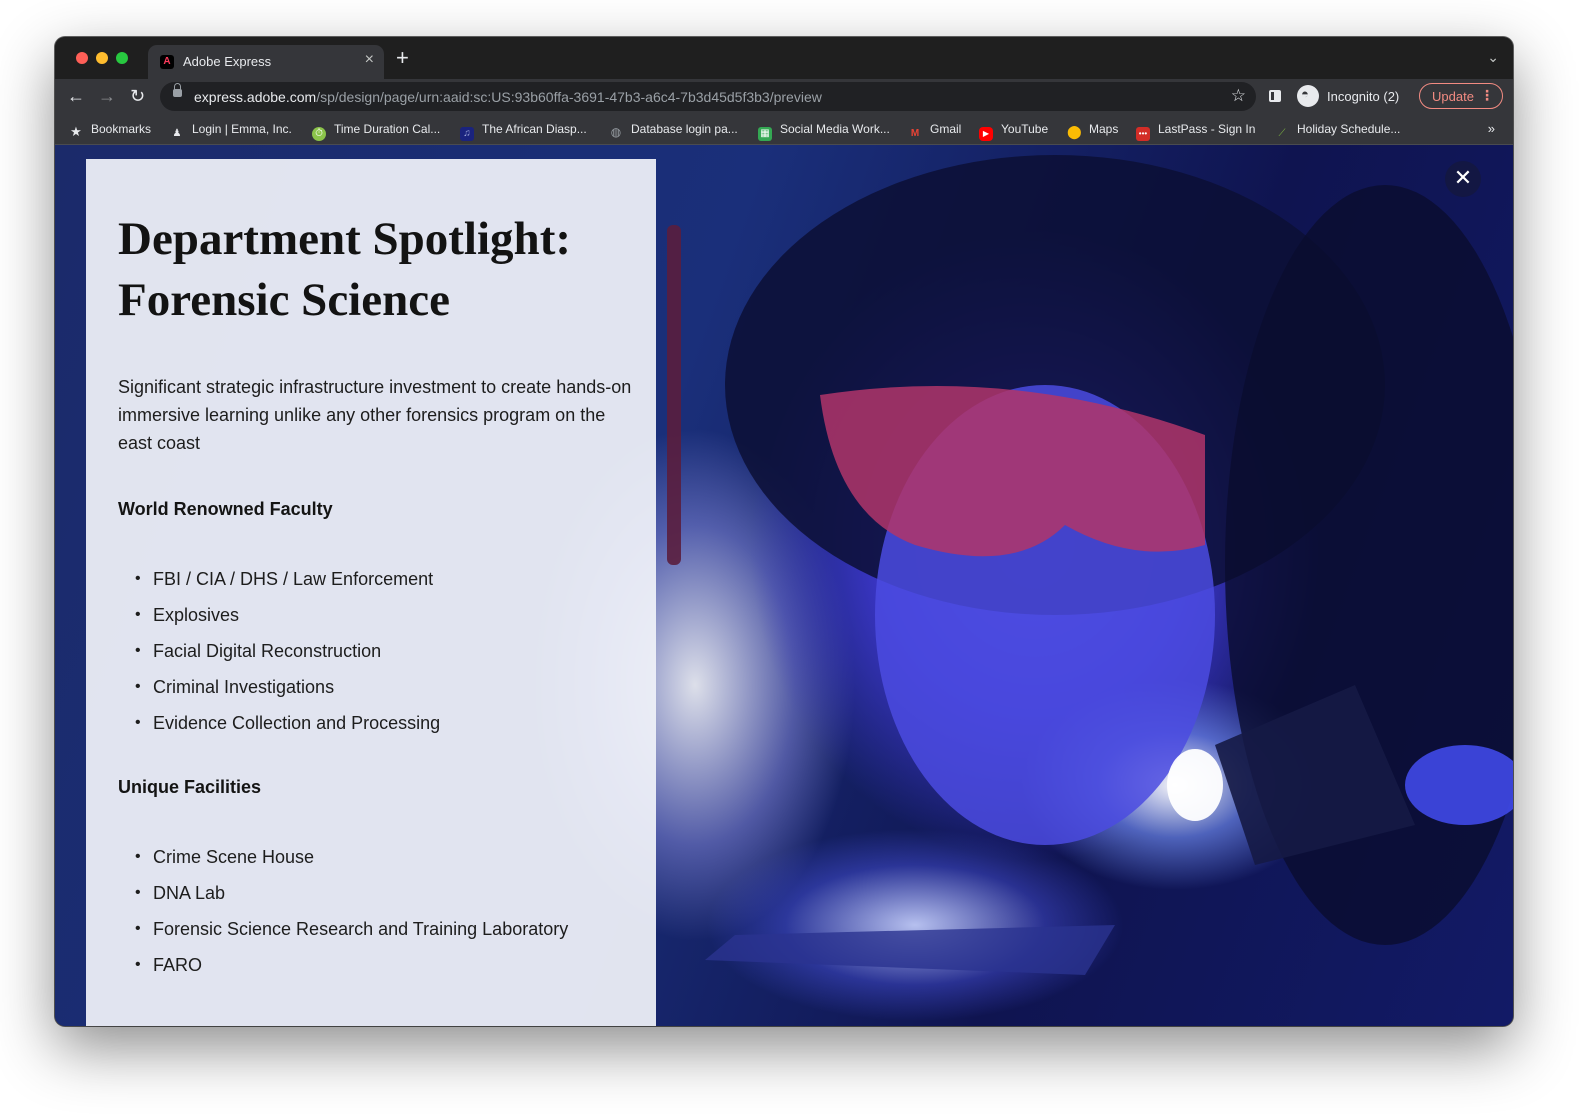 The height and width of the screenshot is (1119, 1596). Describe the element at coordinates (915, 133) in the screenshot. I see `gmail-icon: M` at that location.